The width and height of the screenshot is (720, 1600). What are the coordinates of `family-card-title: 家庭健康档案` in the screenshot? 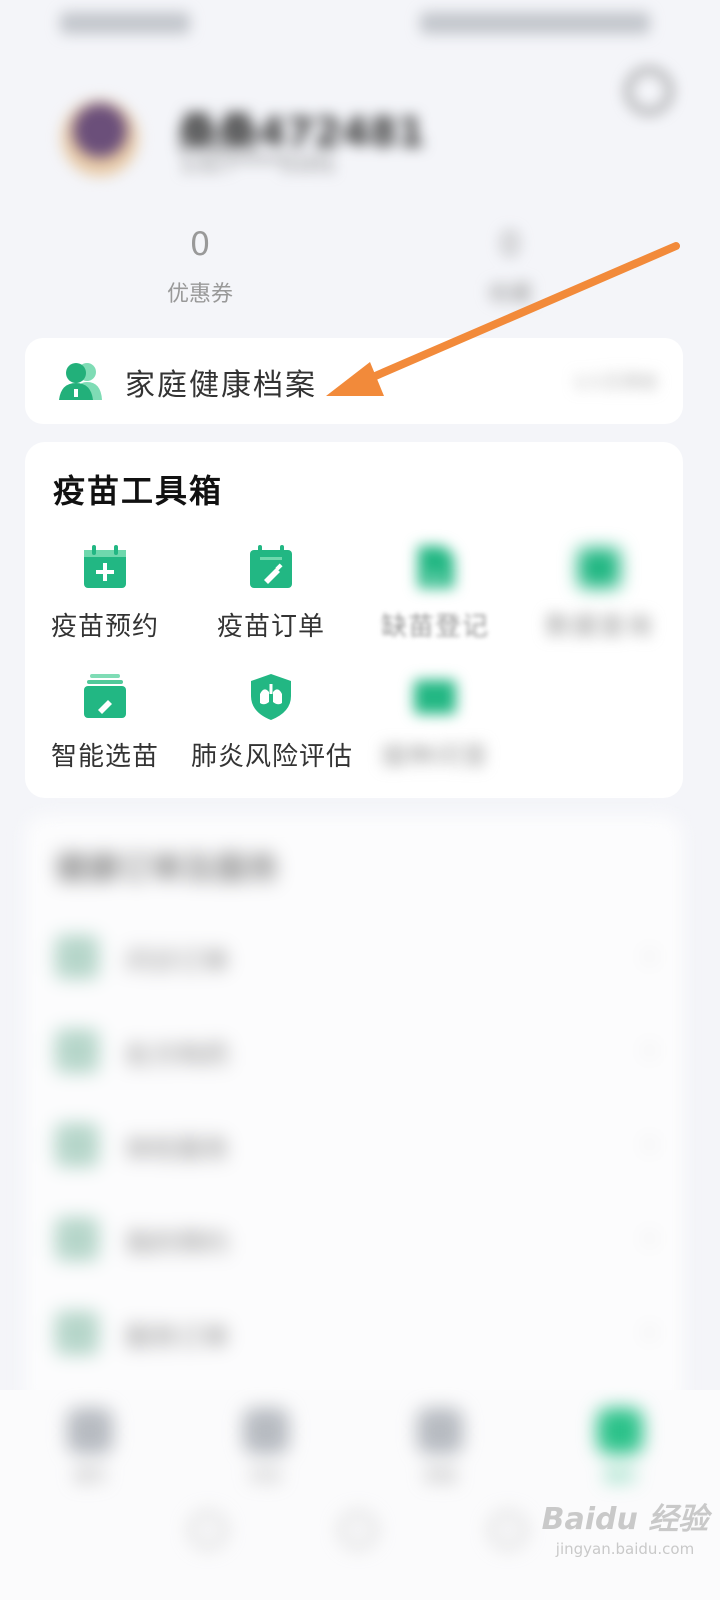 It's located at (221, 385).